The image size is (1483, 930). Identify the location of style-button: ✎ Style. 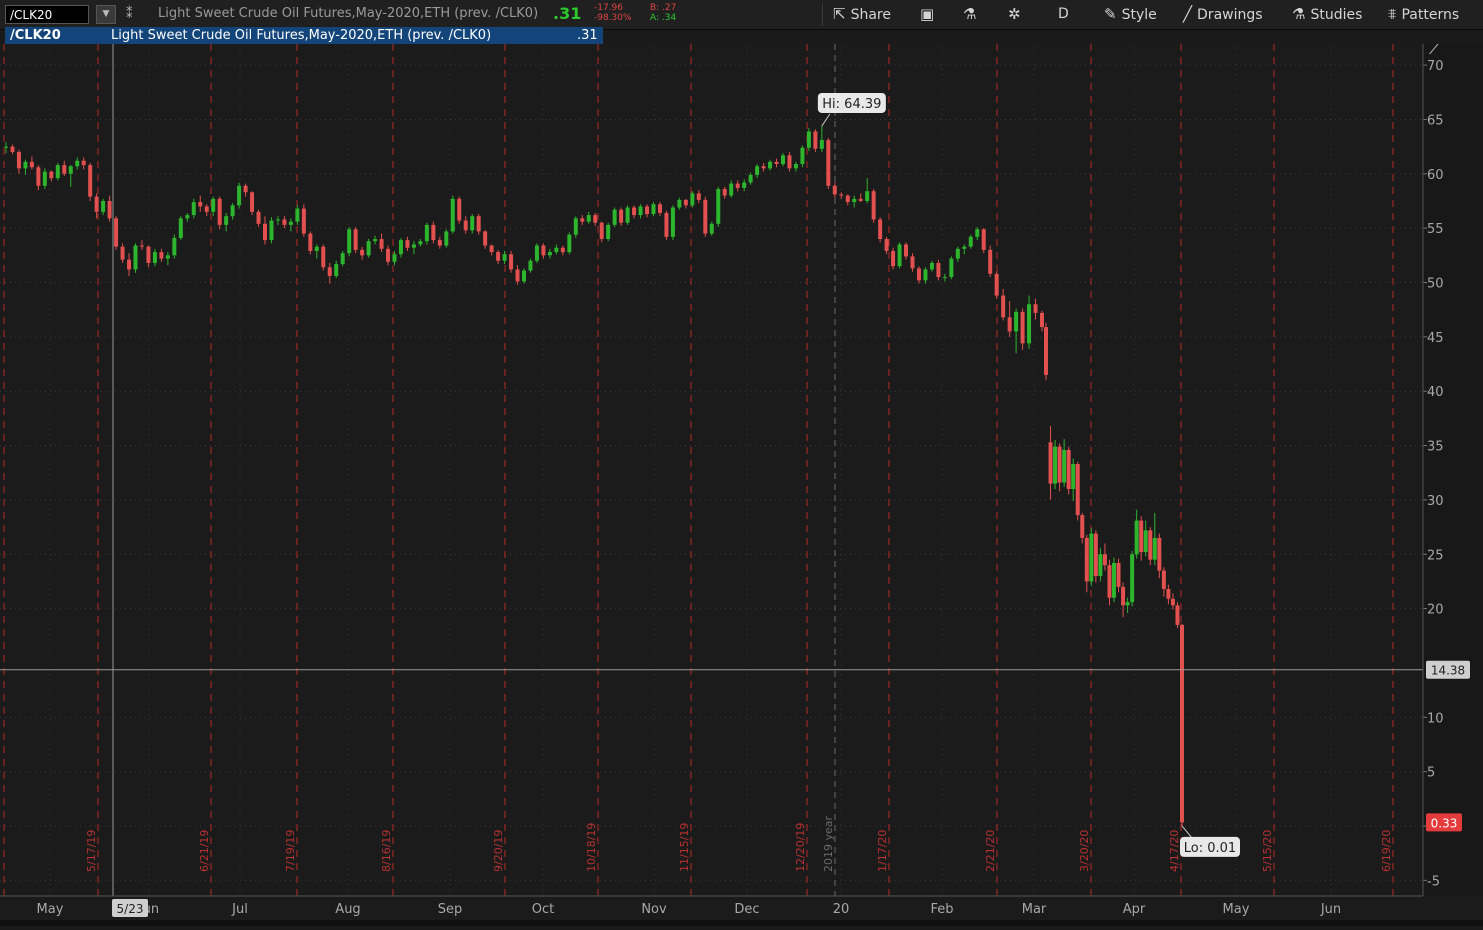
(1130, 14).